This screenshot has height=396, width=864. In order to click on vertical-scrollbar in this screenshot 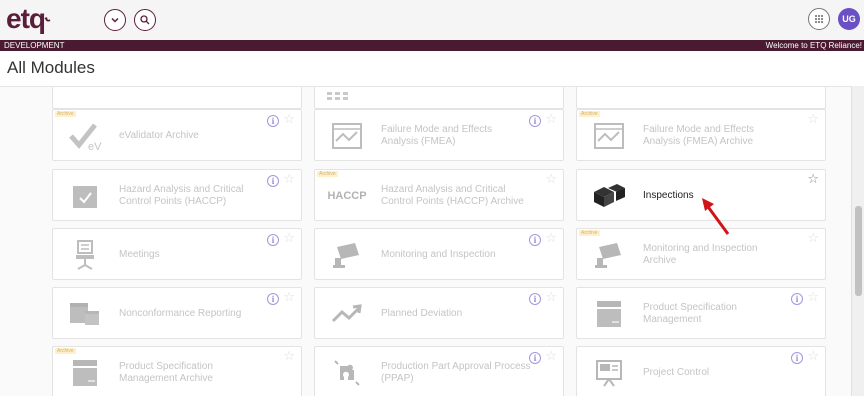, I will do `click(857, 241)`.